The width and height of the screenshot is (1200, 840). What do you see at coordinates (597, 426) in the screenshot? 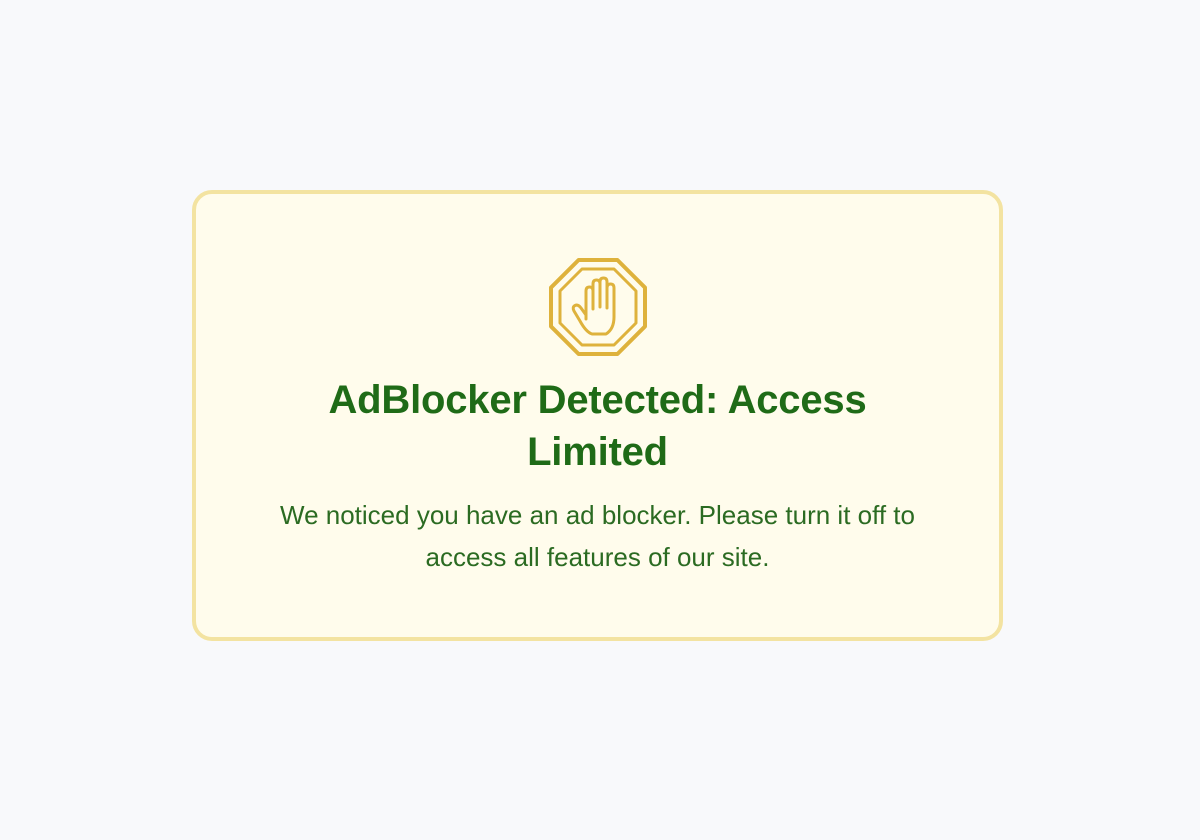
I see `notice-title: AdBlocker Detected: Access Limited` at bounding box center [597, 426].